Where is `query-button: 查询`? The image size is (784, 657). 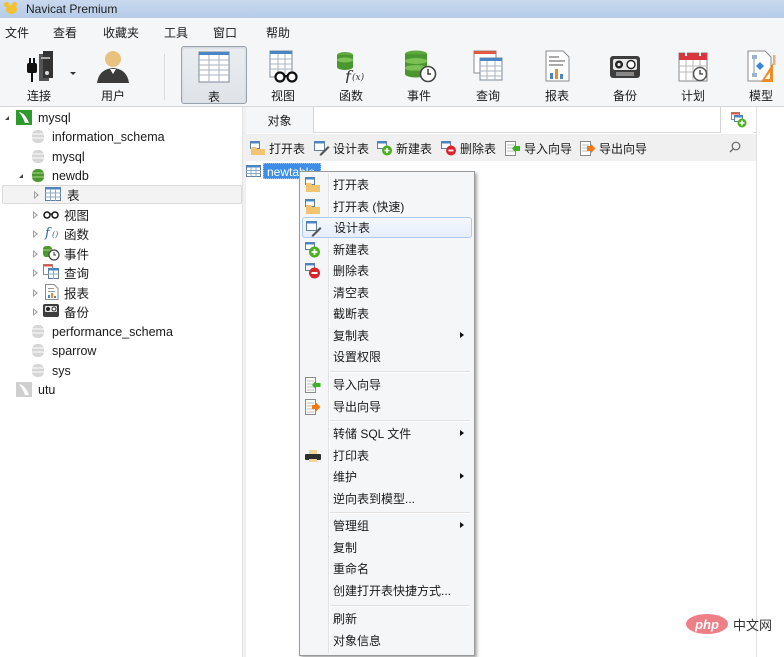
query-button: 查询 is located at coordinates (488, 75).